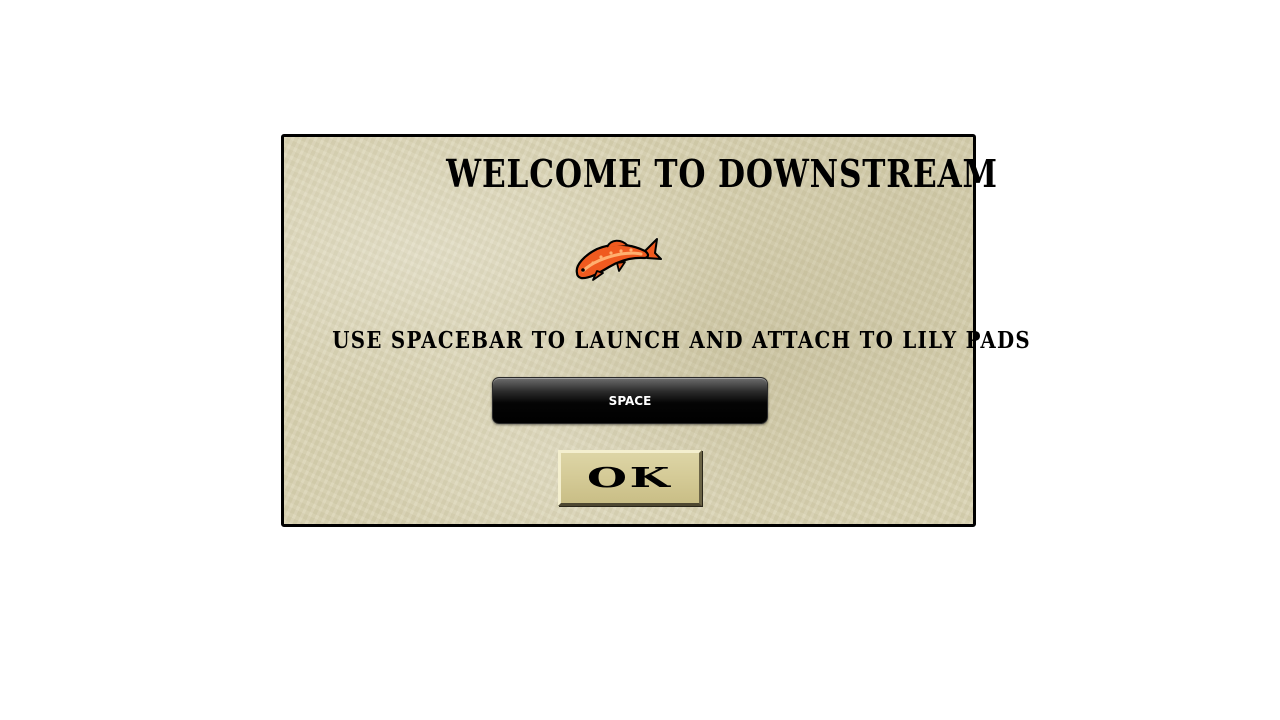 This screenshot has height=720, width=1280. I want to click on dialog-title: WELCOME TO DOWNSTREAM, so click(722, 173).